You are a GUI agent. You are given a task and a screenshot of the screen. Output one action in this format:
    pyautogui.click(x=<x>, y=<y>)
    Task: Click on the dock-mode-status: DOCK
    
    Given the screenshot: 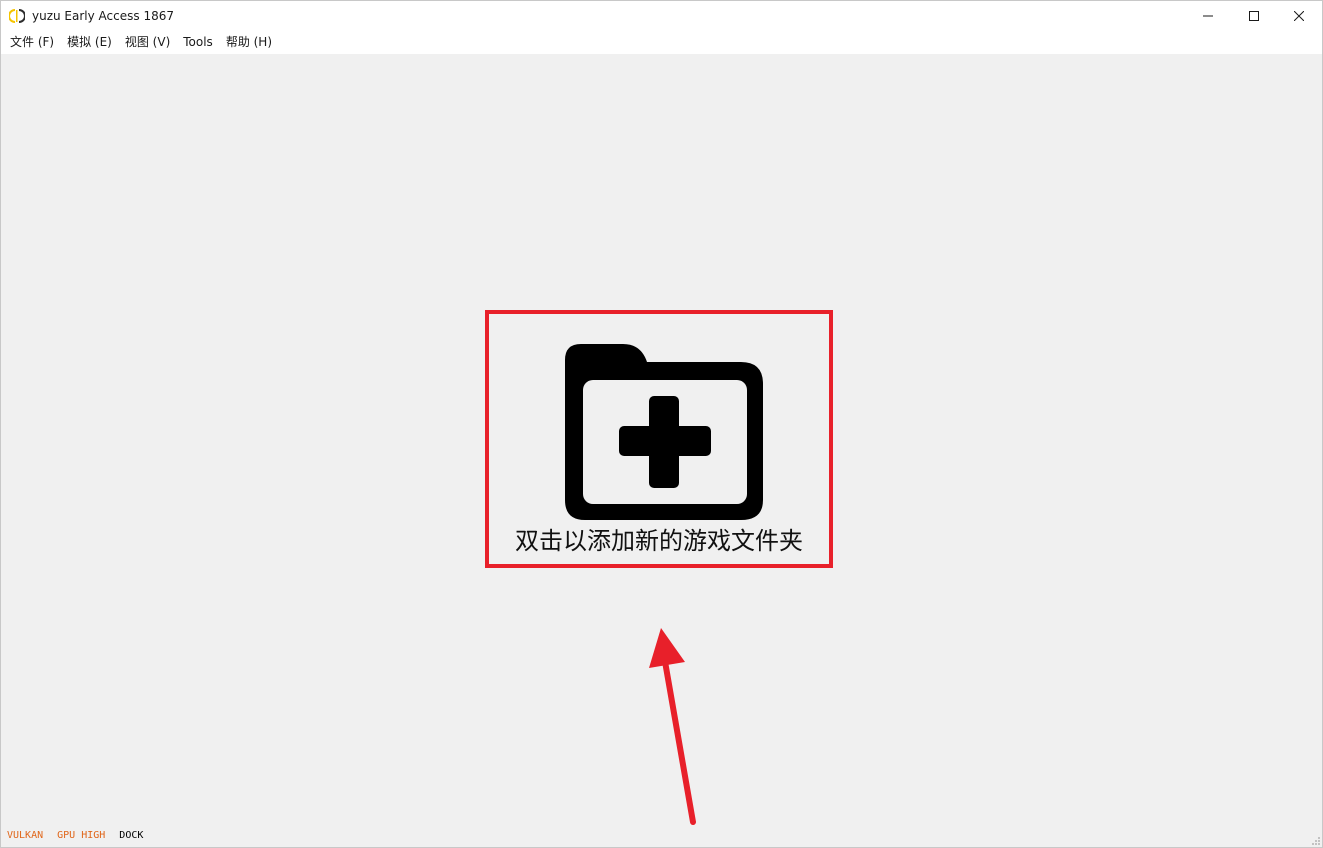 What is the action you would take?
    pyautogui.click(x=131, y=836)
    